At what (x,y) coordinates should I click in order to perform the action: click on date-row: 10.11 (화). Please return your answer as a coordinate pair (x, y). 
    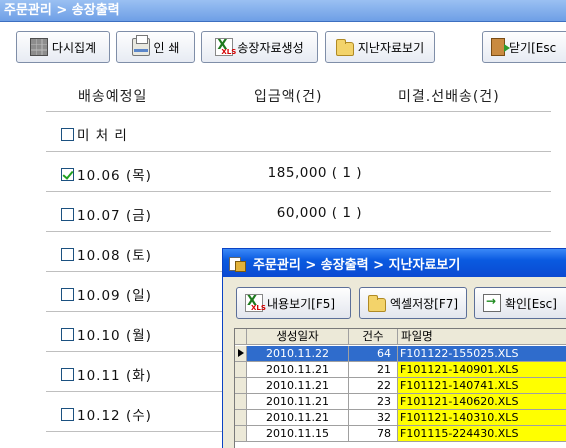
    Looking at the image, I should click on (106, 374).